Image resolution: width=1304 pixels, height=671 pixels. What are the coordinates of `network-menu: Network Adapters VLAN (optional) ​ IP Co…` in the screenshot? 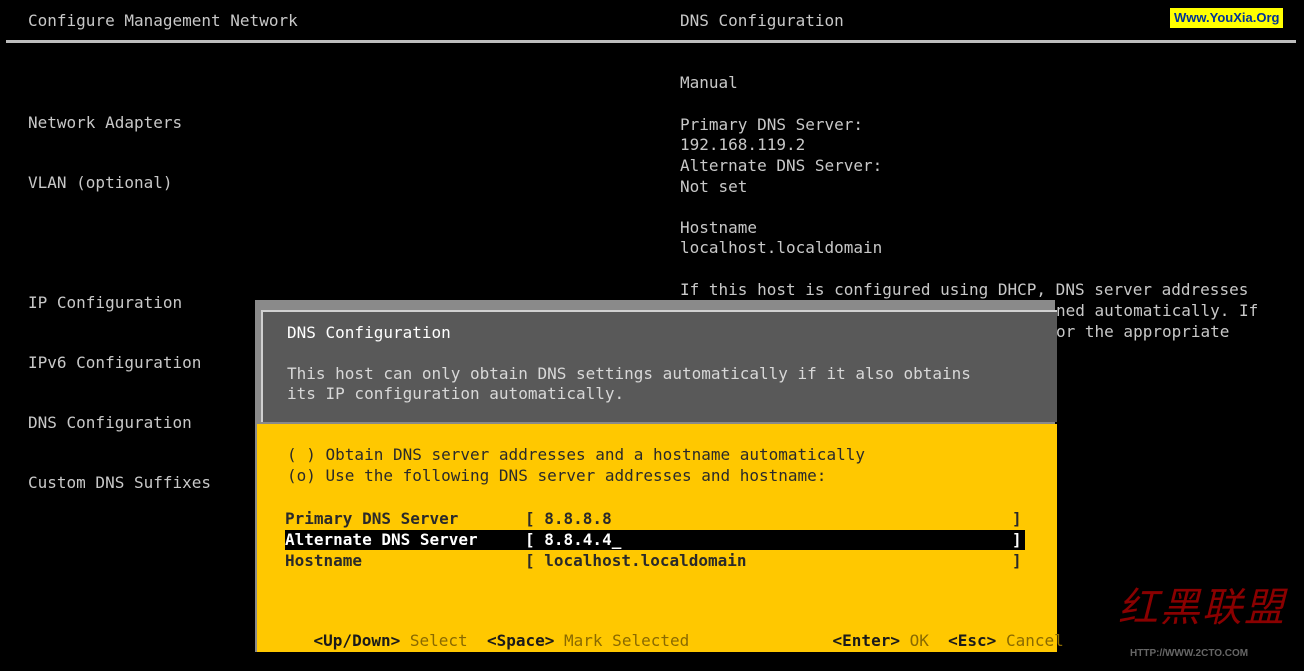 It's located at (119, 293).